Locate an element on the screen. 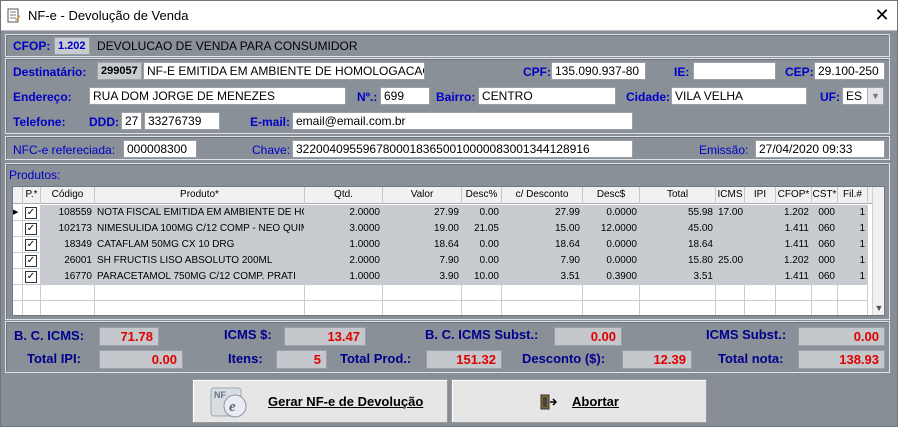 Image resolution: width=898 pixels, height=427 pixels. cell-valor: 18.64 is located at coordinates (422, 245).